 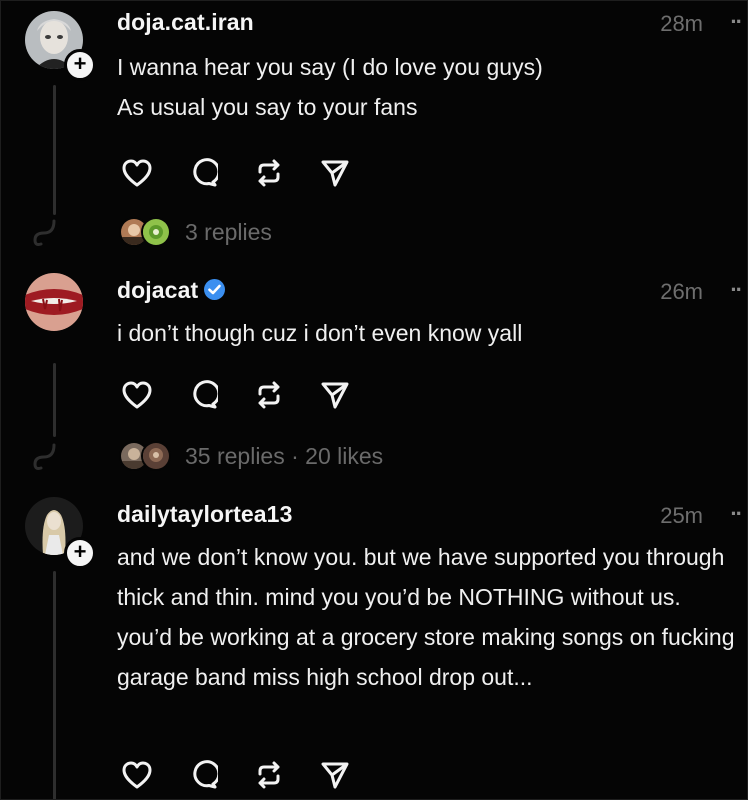 I want to click on replies-summary: 35 replies · 20 likes, so click(x=251, y=456).